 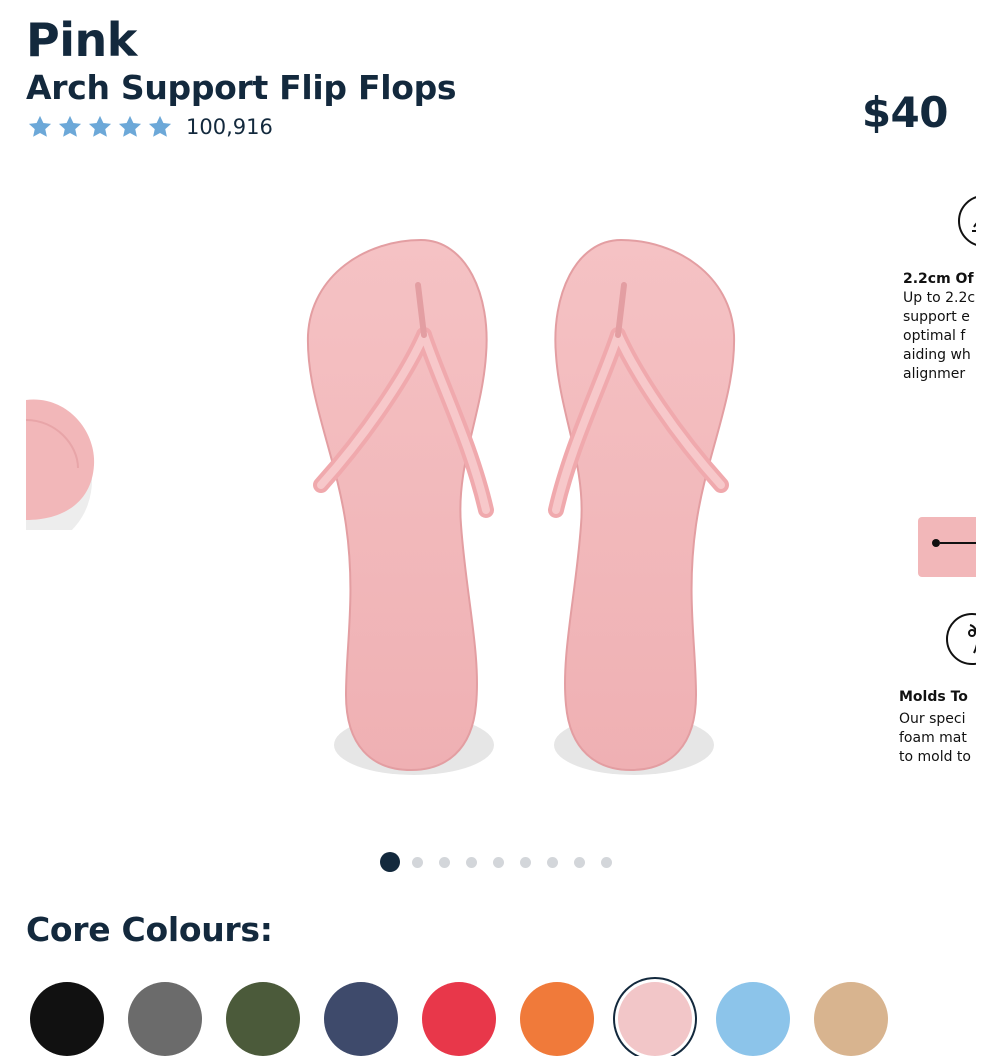 I want to click on colour-swatch-pink, so click(x=655, y=1019).